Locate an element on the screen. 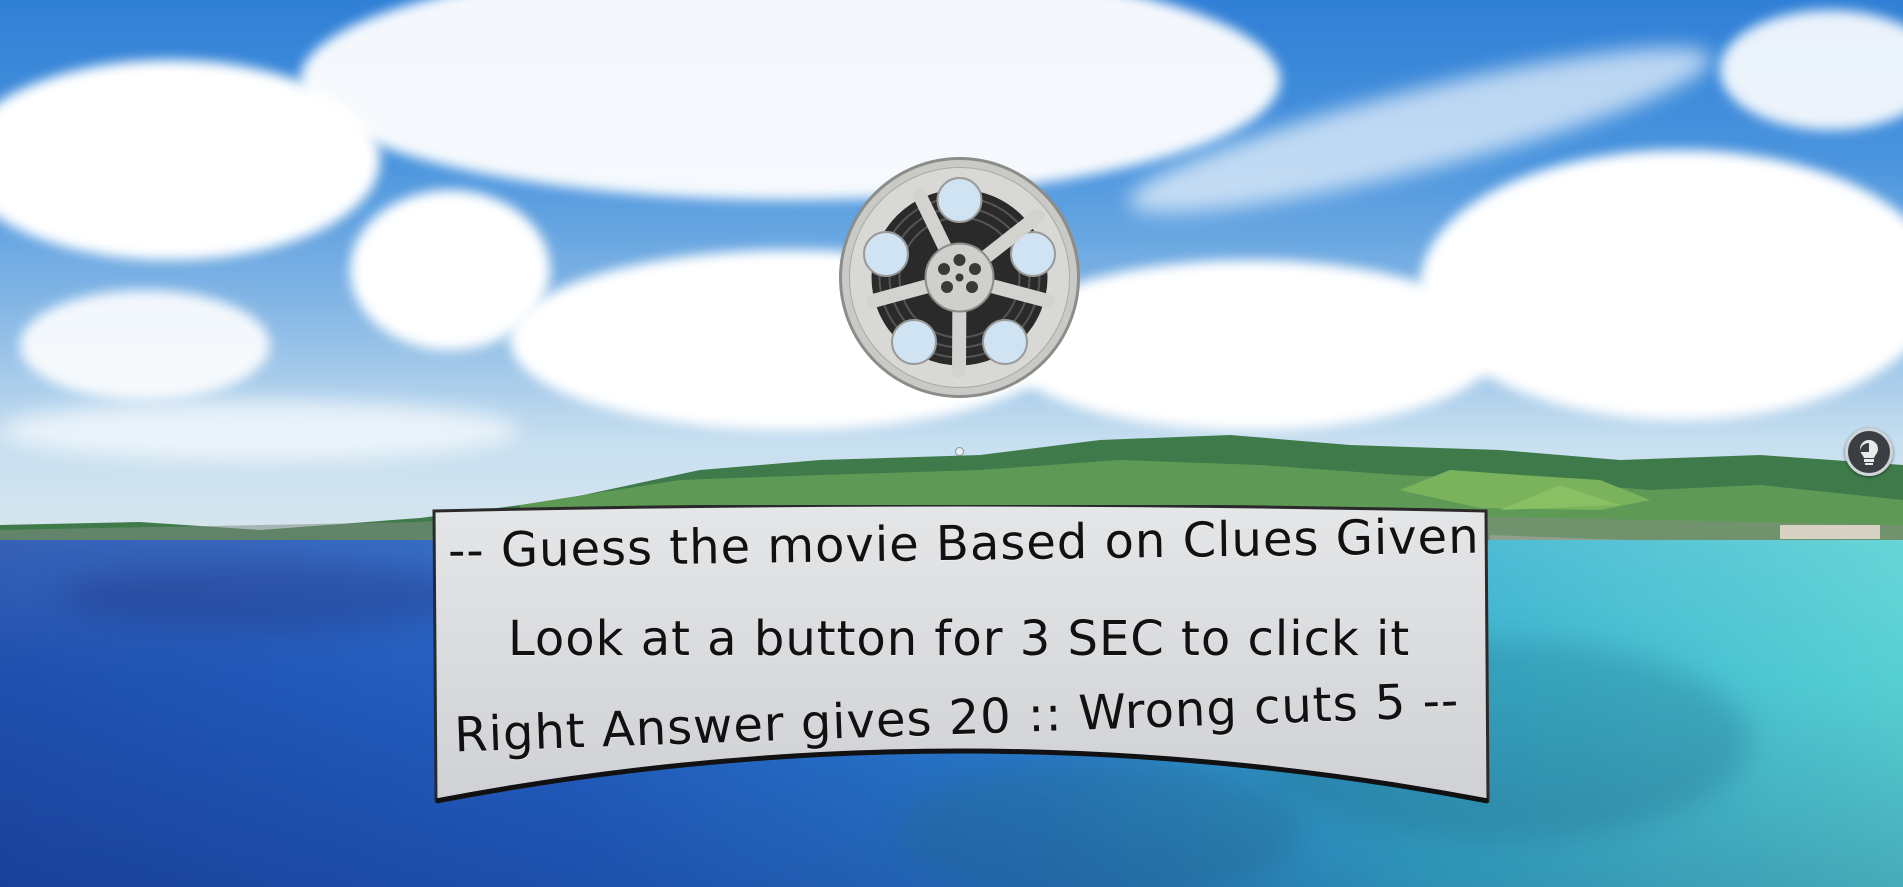  cloud is located at coordinates (145, 345).